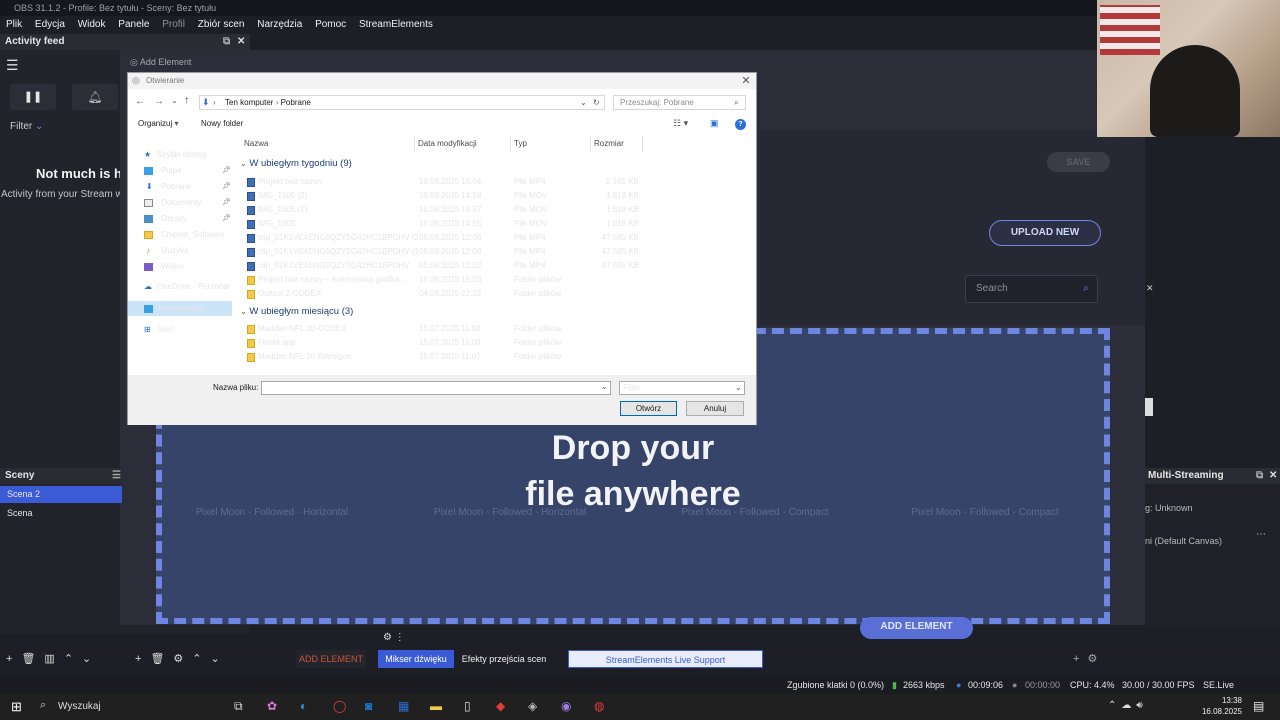 The width and height of the screenshot is (1280, 720). What do you see at coordinates (1031, 289) in the screenshot?
I see `library-search-input: Search ⌕` at bounding box center [1031, 289].